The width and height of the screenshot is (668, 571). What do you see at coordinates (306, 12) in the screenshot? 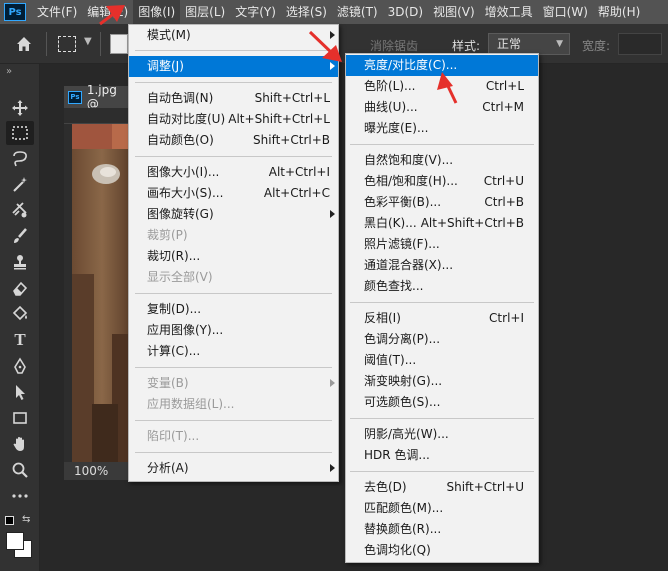
I see `menu-select: 选择(S)` at bounding box center [306, 12].